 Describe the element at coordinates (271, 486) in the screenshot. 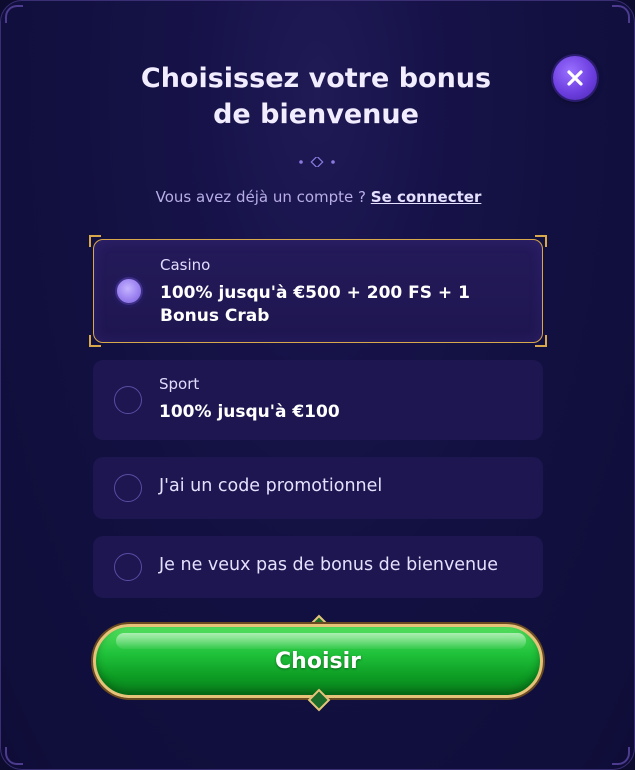

I see `option-text: J'ai un code promotionnel` at that location.